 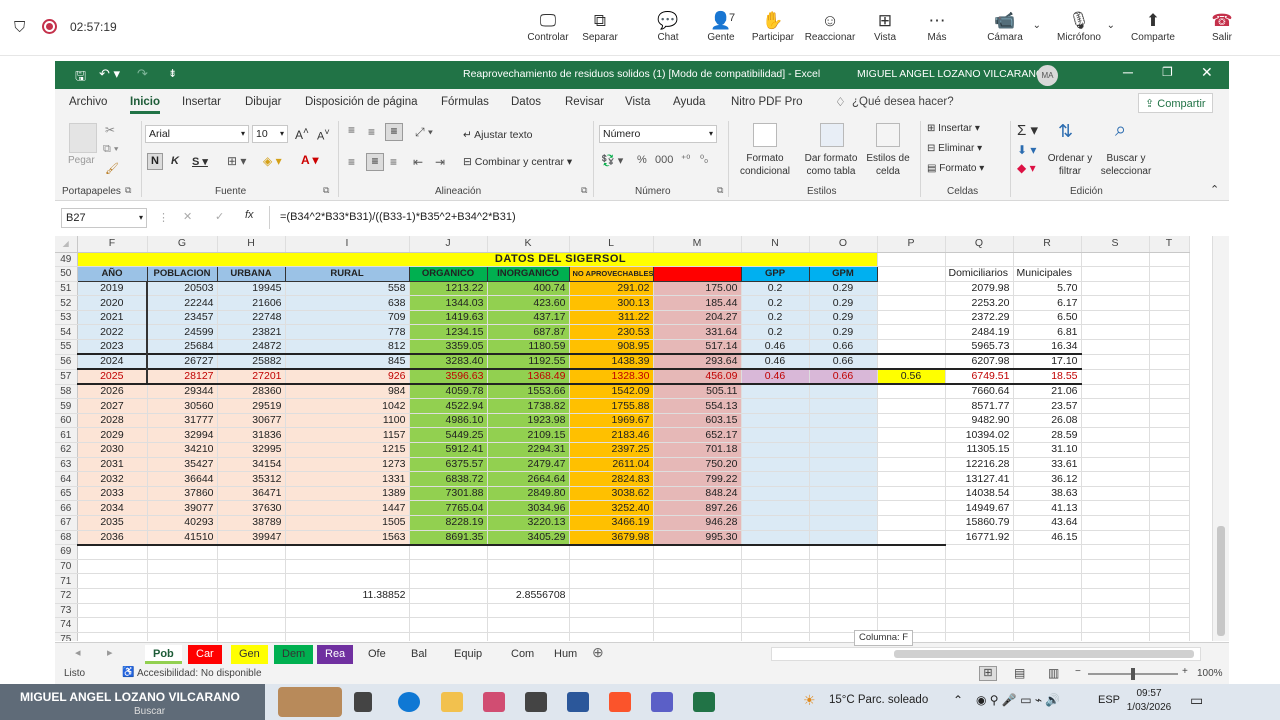 What do you see at coordinates (611, 494) in the screenshot?
I see `data-cell: 3038.62` at bounding box center [611, 494].